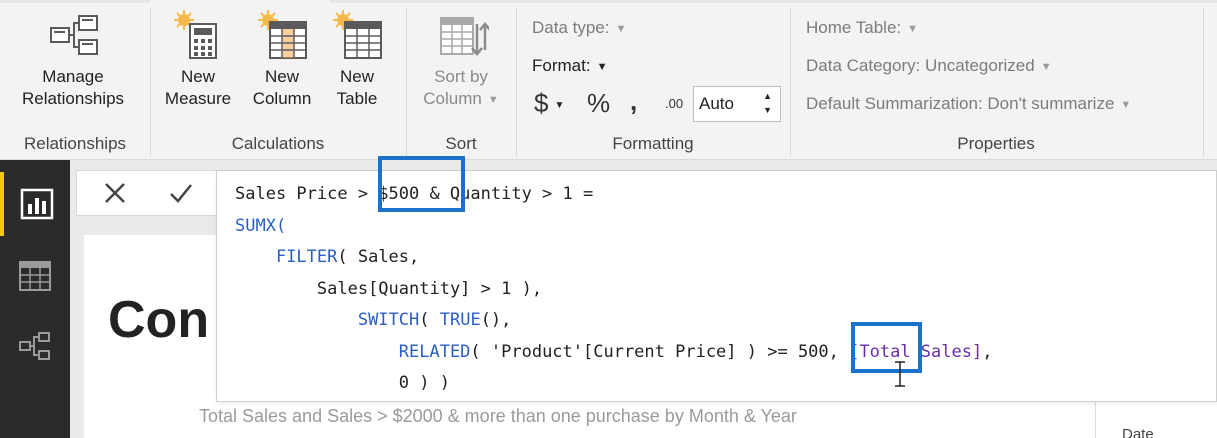 The height and width of the screenshot is (438, 1217). Describe the element at coordinates (282, 98) in the screenshot. I see `new-column-line2: Column` at that location.